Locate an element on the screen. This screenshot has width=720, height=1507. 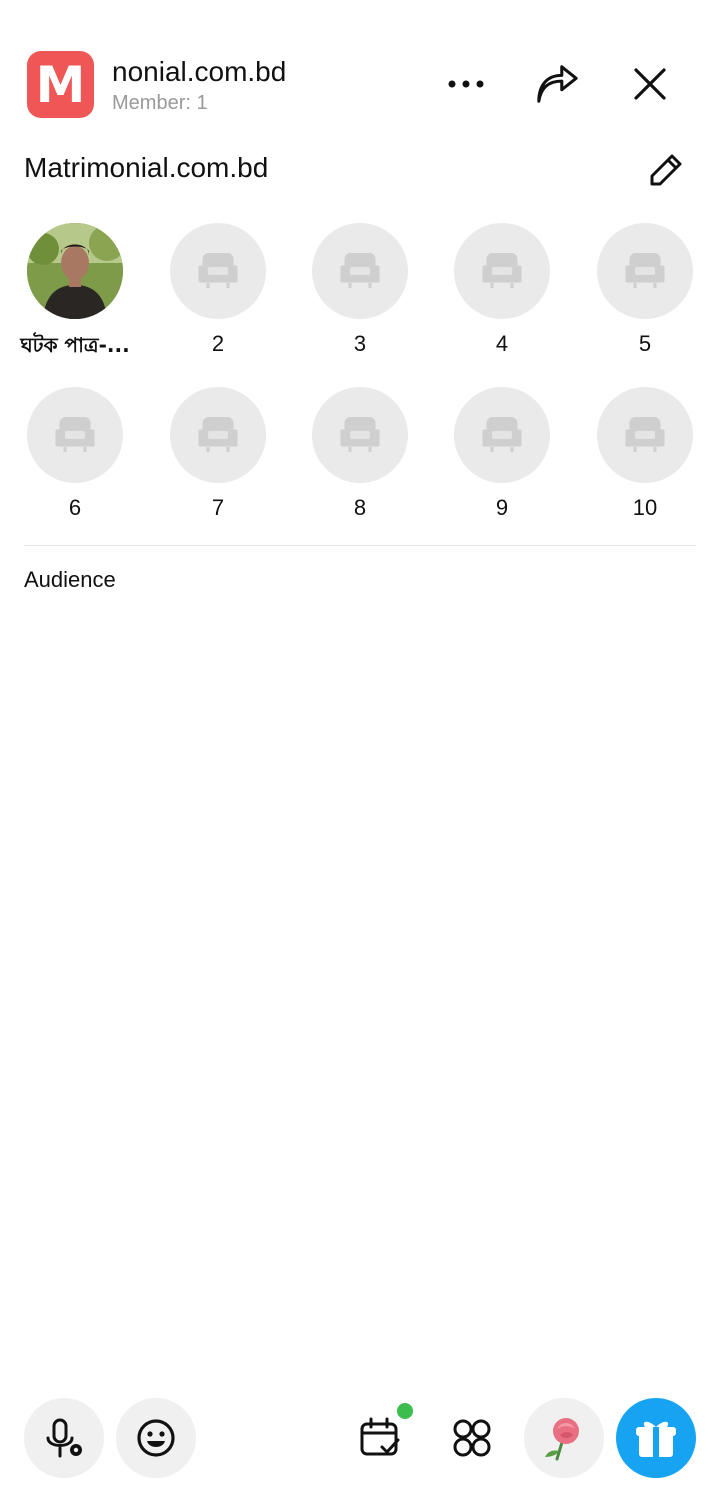
seat-9: 9 is located at coordinates (502, 459).